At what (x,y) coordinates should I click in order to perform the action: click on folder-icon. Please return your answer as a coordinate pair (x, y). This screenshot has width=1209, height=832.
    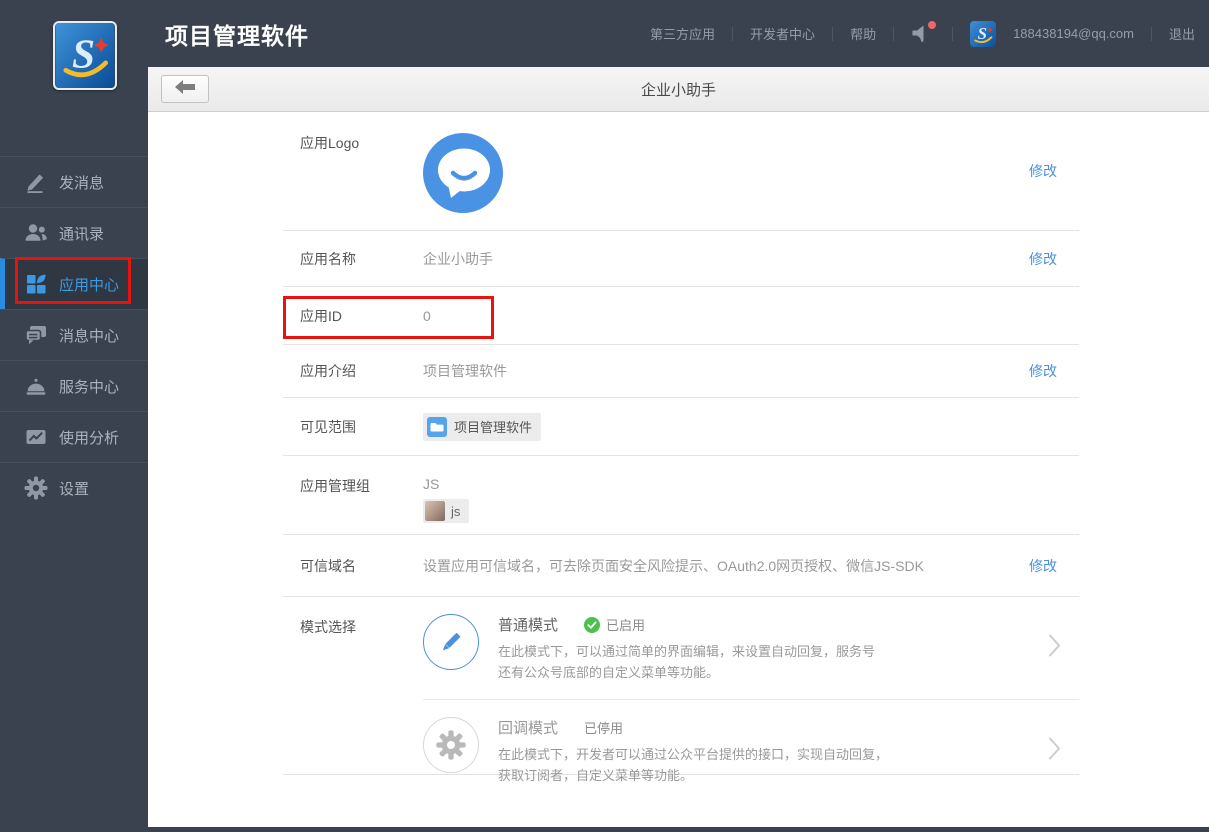
    Looking at the image, I should click on (437, 426).